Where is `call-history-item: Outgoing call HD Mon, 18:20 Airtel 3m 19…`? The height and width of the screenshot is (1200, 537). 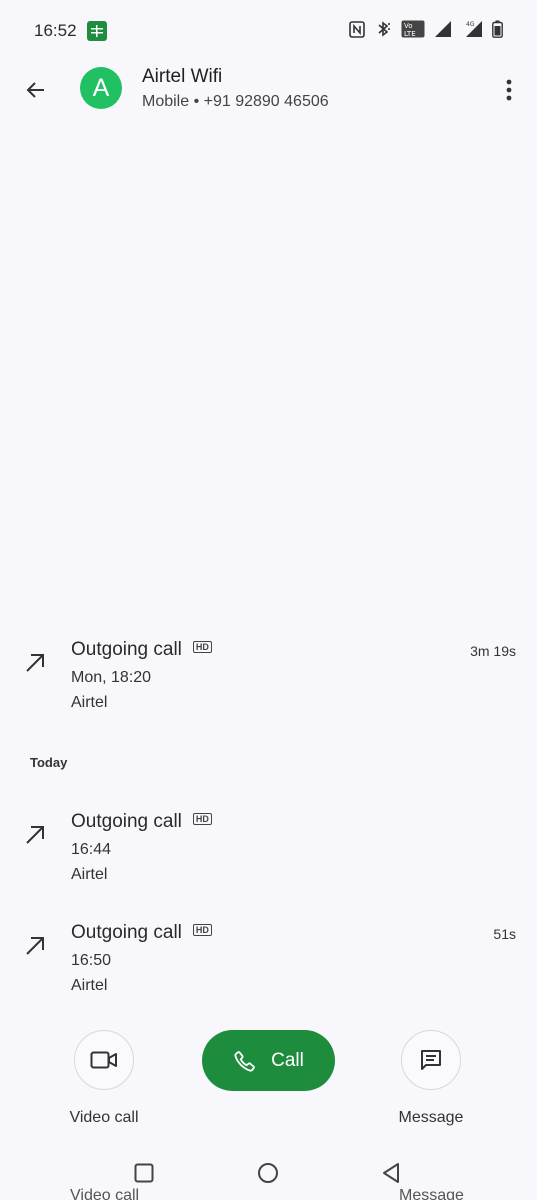 call-history-item: Outgoing call HD Mon, 18:20 Airtel 3m 19… is located at coordinates (268, 684).